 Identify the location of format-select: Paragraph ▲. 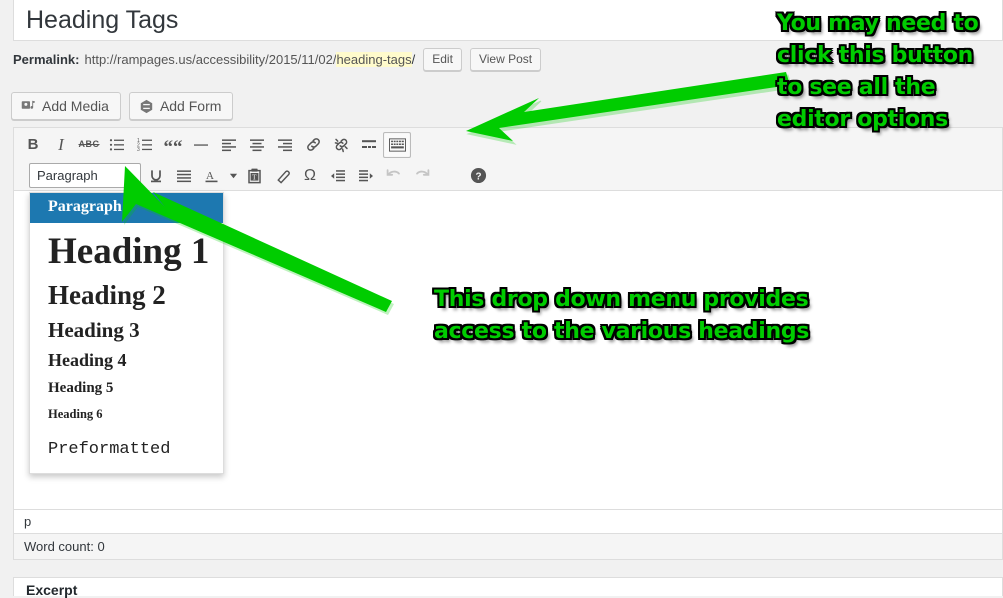
(85, 175).